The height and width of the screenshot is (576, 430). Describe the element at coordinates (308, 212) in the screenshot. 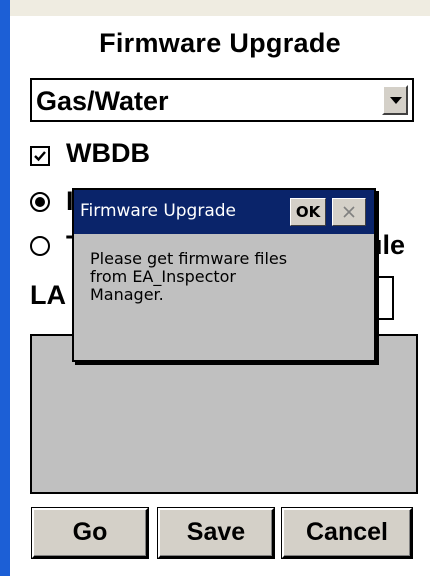

I see `dialog-ok-button: OK` at that location.